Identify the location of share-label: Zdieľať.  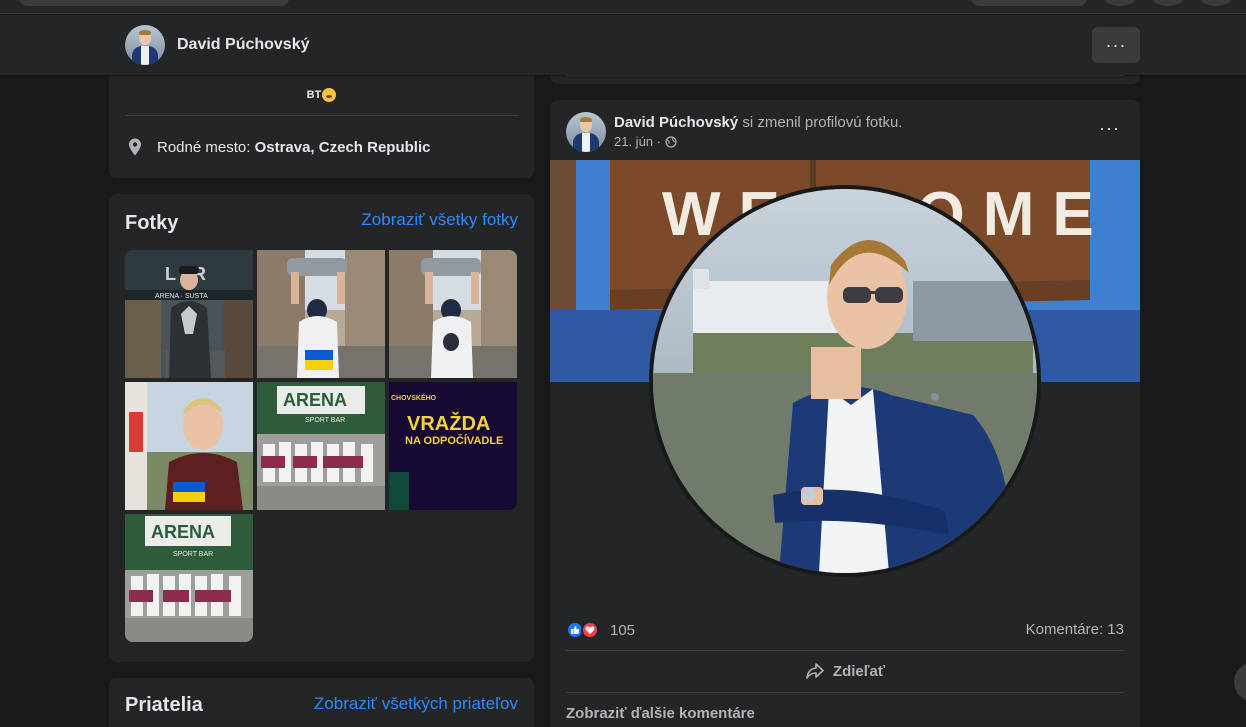
(859, 671).